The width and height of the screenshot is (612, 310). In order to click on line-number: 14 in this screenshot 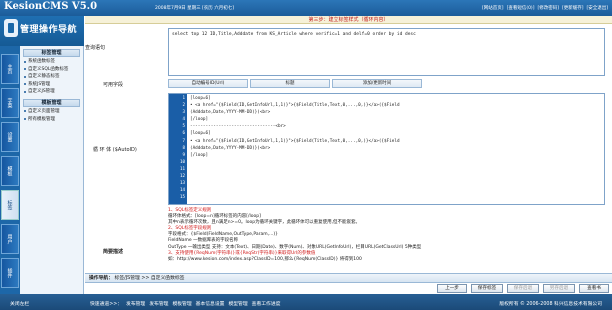, I will do `click(182, 190)`.